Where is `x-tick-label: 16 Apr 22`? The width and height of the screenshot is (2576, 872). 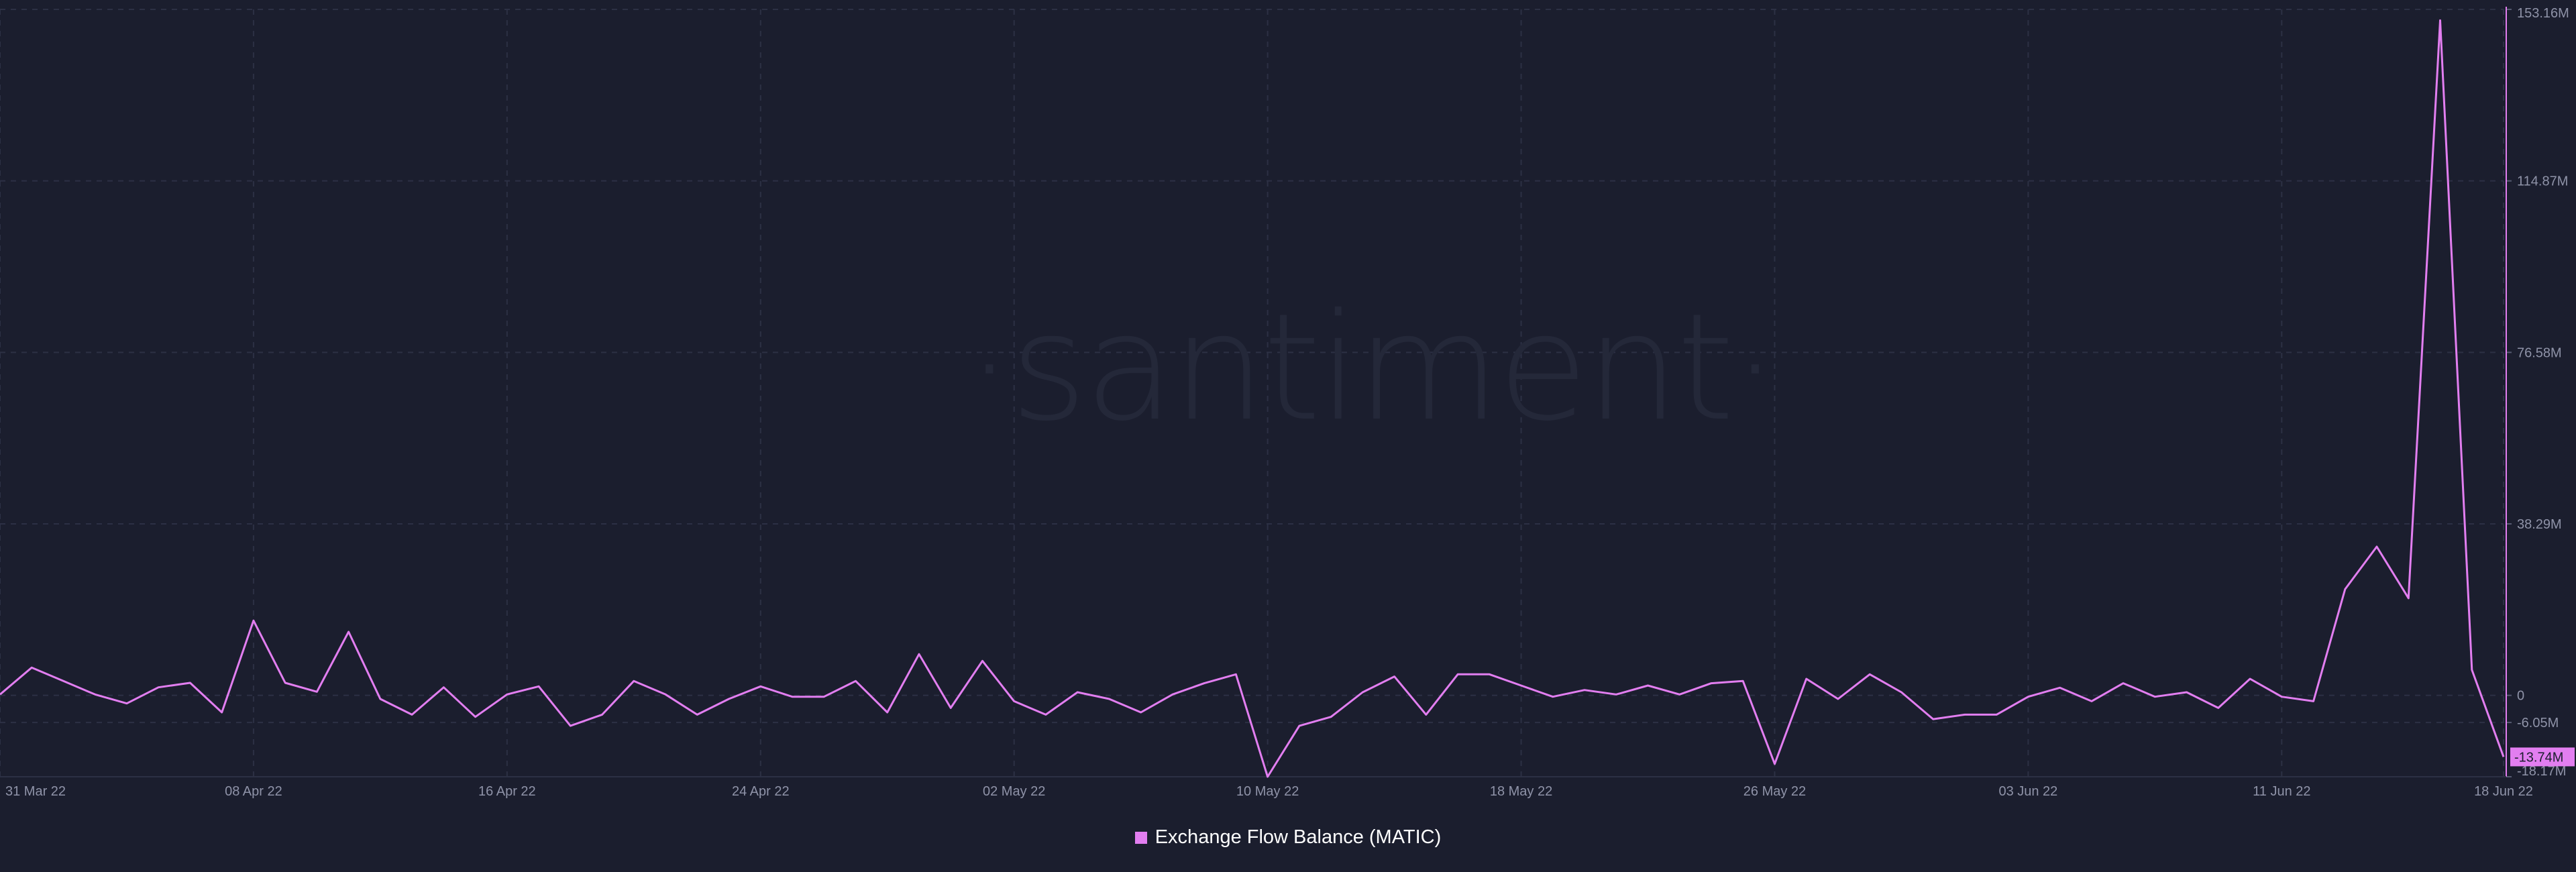
x-tick-label: 16 Apr 22 is located at coordinates (507, 791).